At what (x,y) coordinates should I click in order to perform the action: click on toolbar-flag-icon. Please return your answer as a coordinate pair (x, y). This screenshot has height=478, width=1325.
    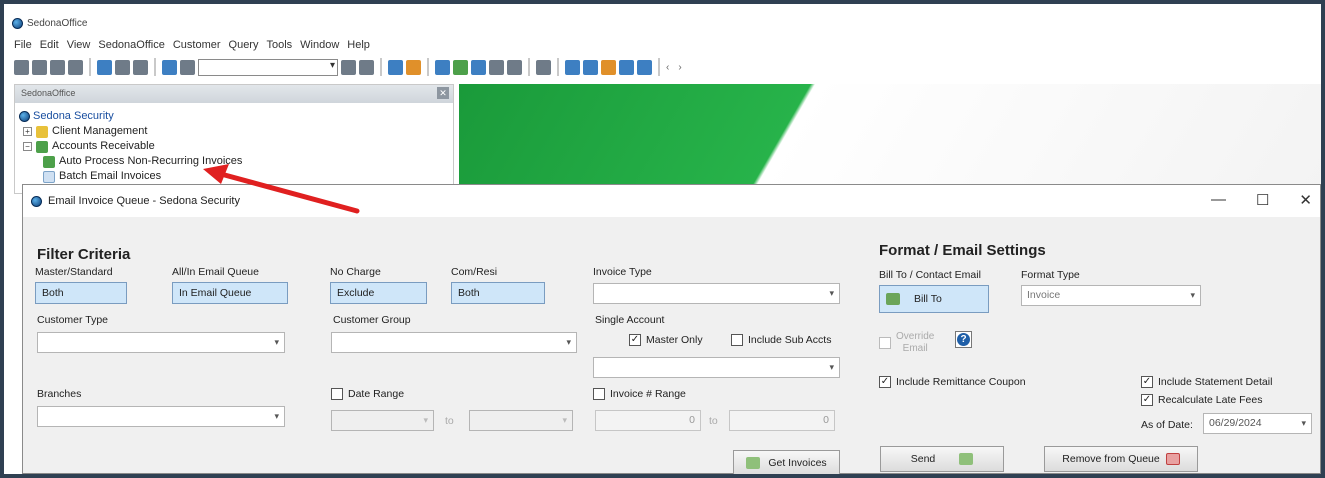
    Looking at the image, I should click on (608, 67).